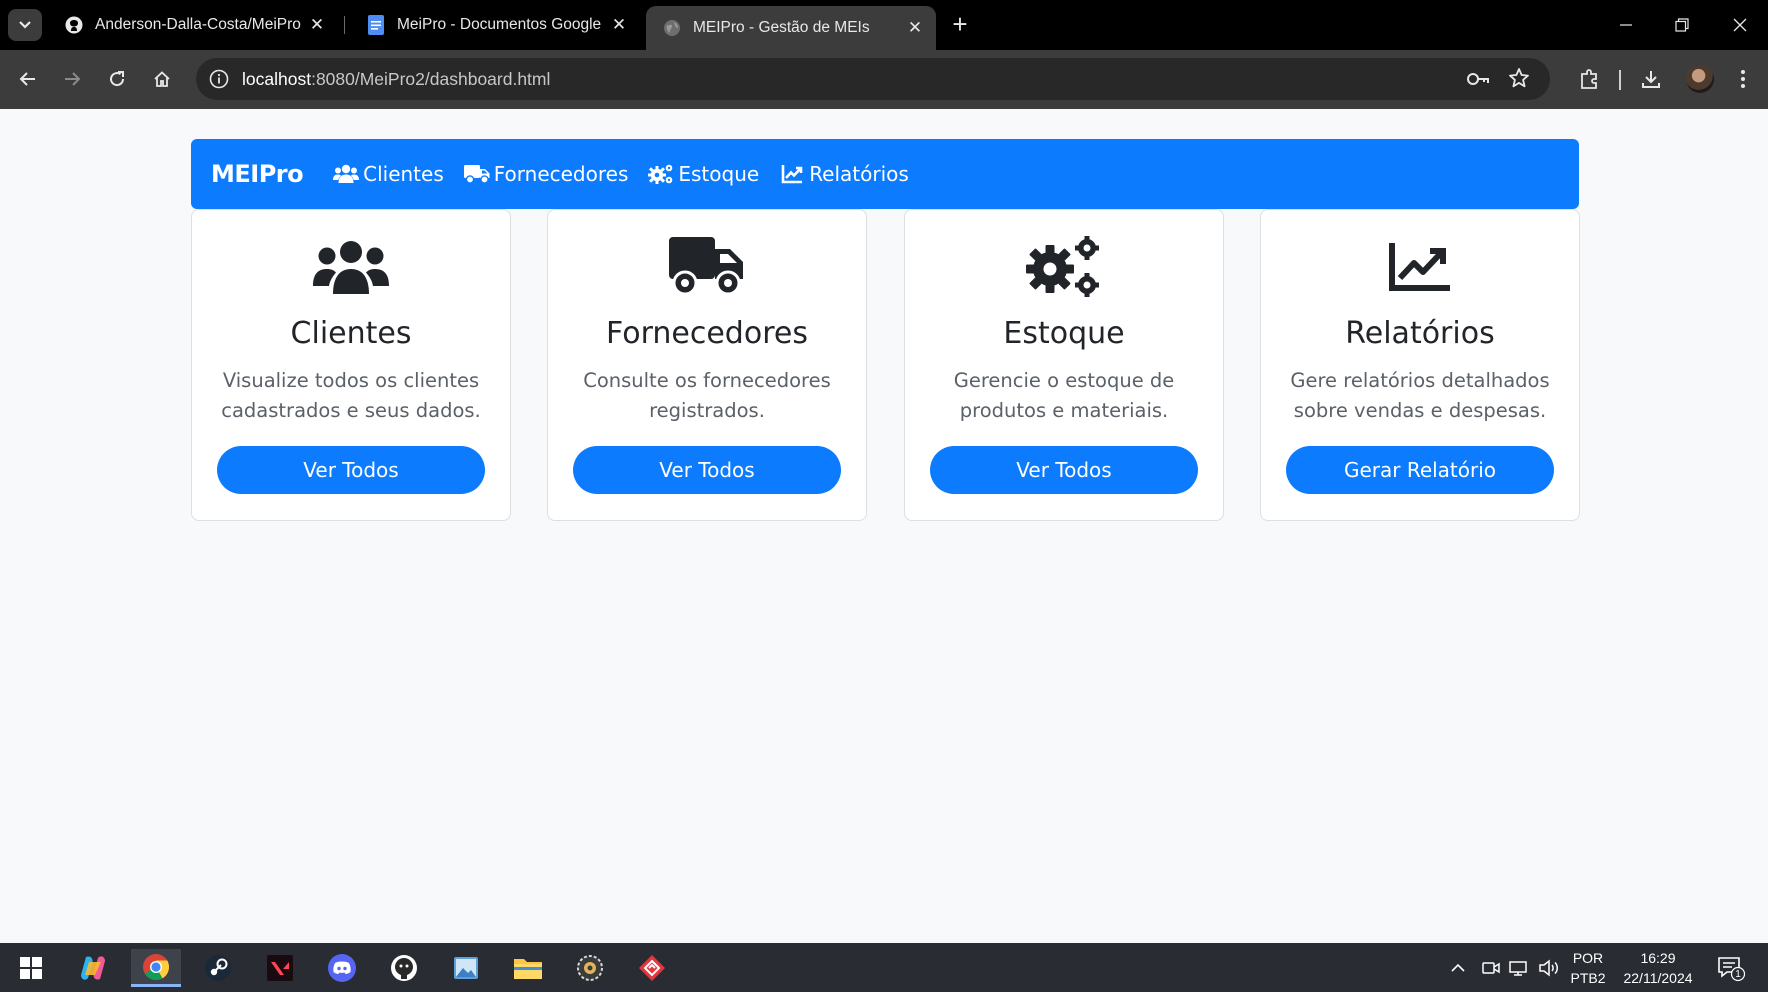  I want to click on card-title: Estoque, so click(1064, 333).